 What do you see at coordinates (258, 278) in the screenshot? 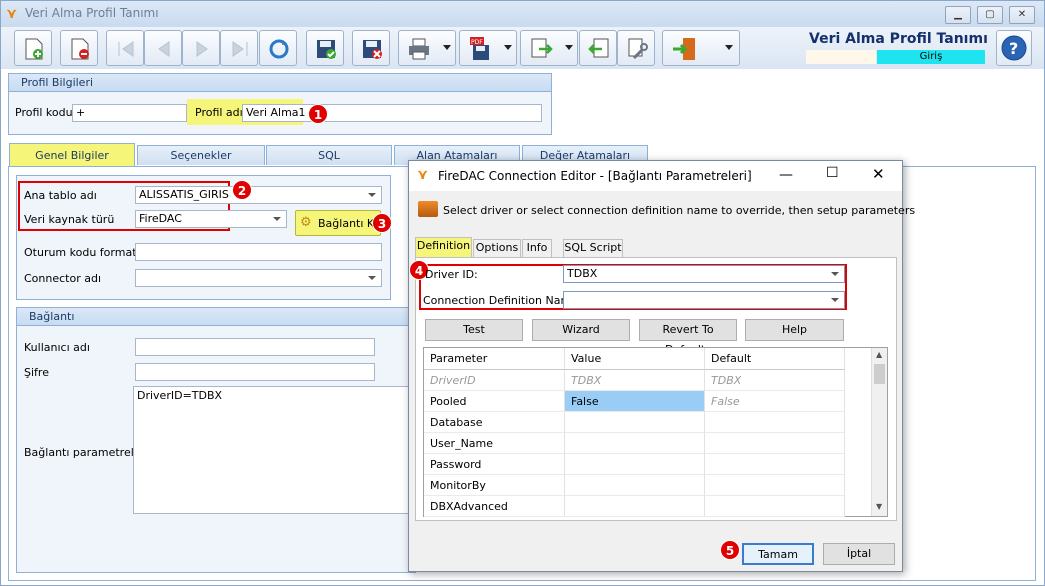
I see `connector-select` at bounding box center [258, 278].